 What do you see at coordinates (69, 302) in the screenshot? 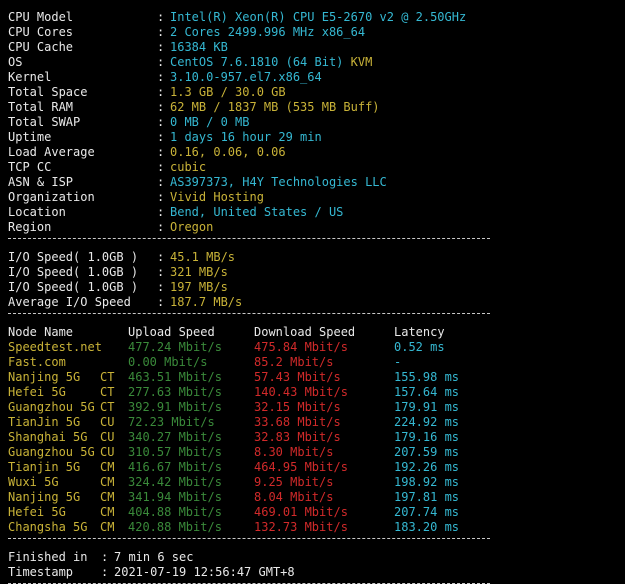
I see `io-label: Average I/O Speed` at bounding box center [69, 302].